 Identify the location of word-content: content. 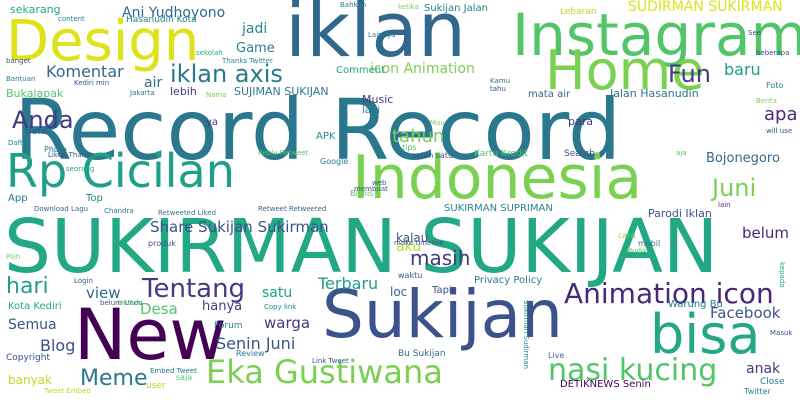
(71, 19).